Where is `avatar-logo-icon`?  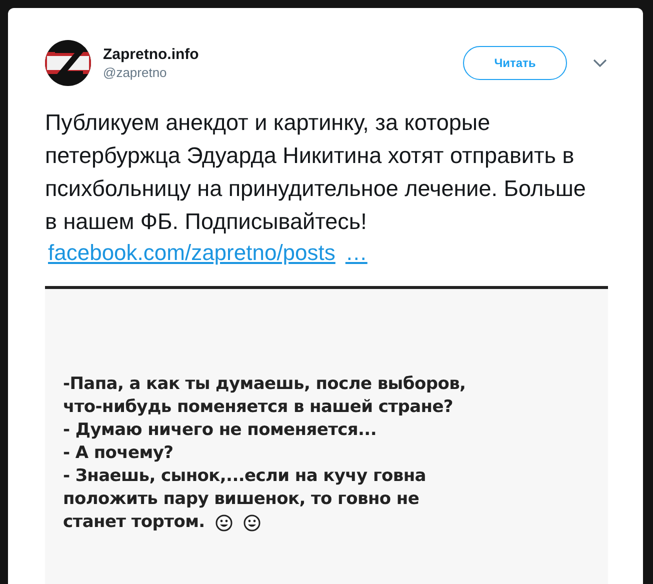 avatar-logo-icon is located at coordinates (68, 63).